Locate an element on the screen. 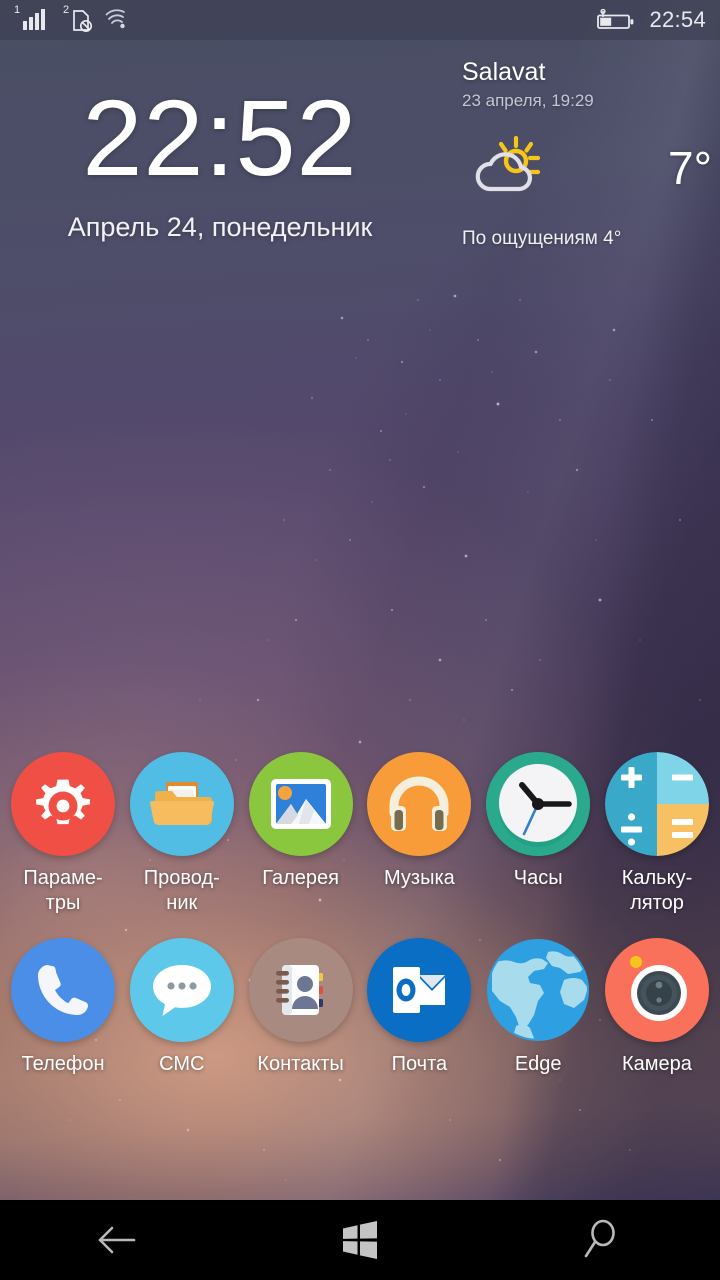  app-music: Музыка is located at coordinates (419, 834).